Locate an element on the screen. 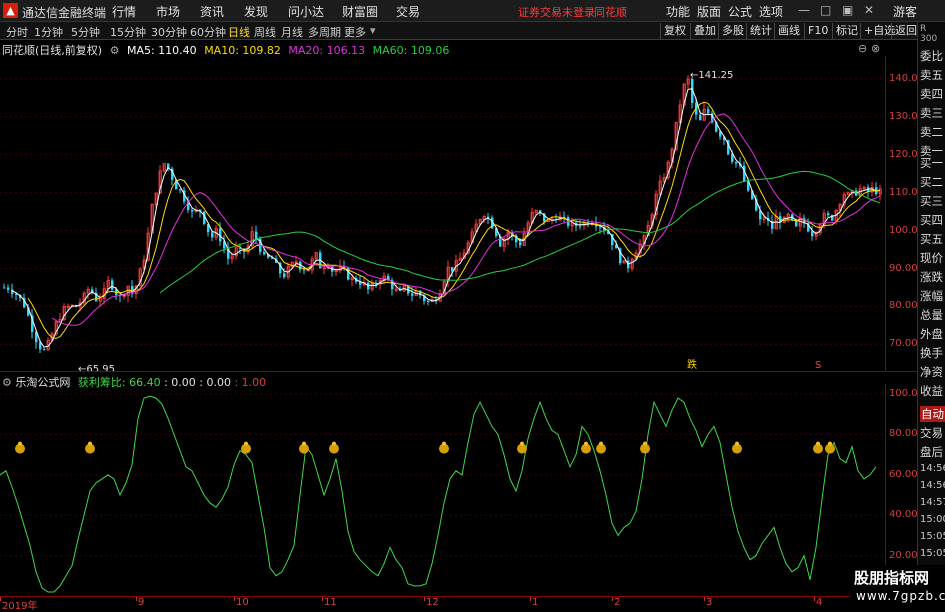 The image size is (945, 612). panel-wb: 委比 is located at coordinates (931, 56).